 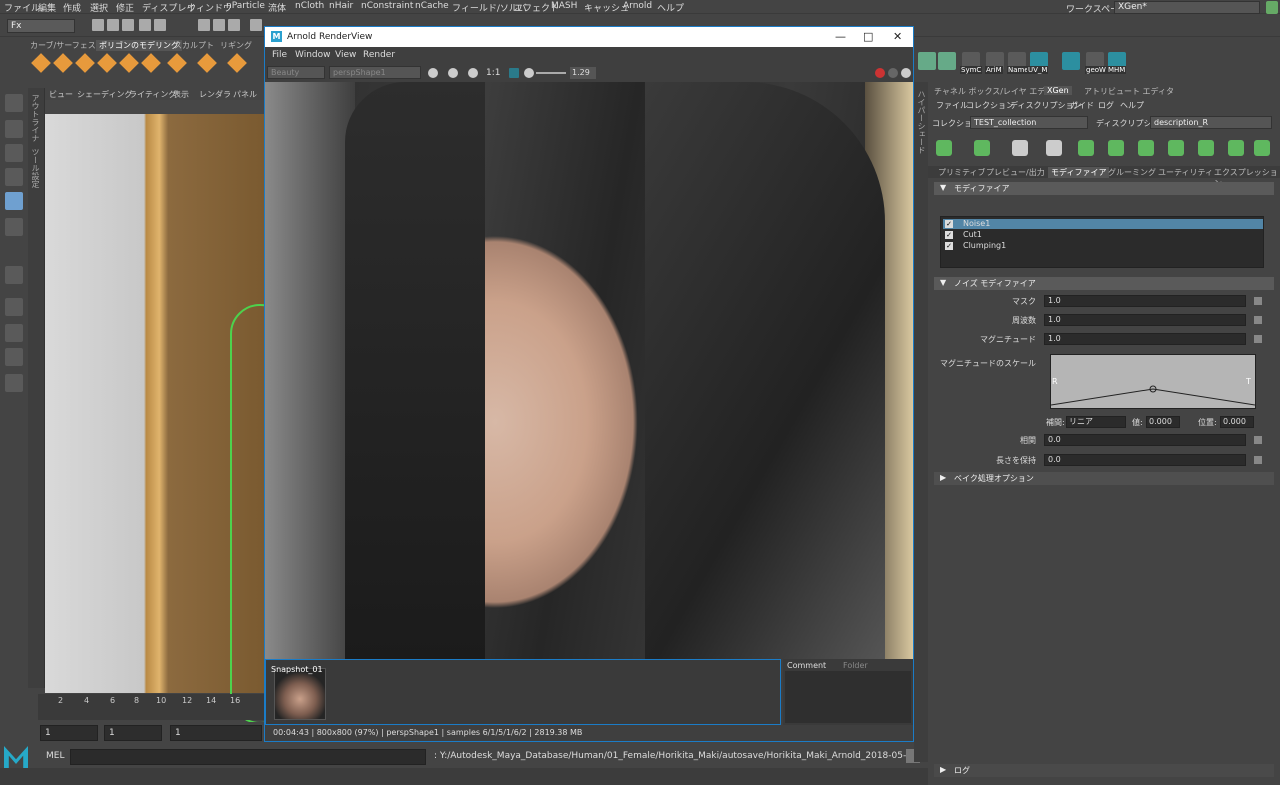 I want to click on poly-torus-icon, so click(x=129, y=63).